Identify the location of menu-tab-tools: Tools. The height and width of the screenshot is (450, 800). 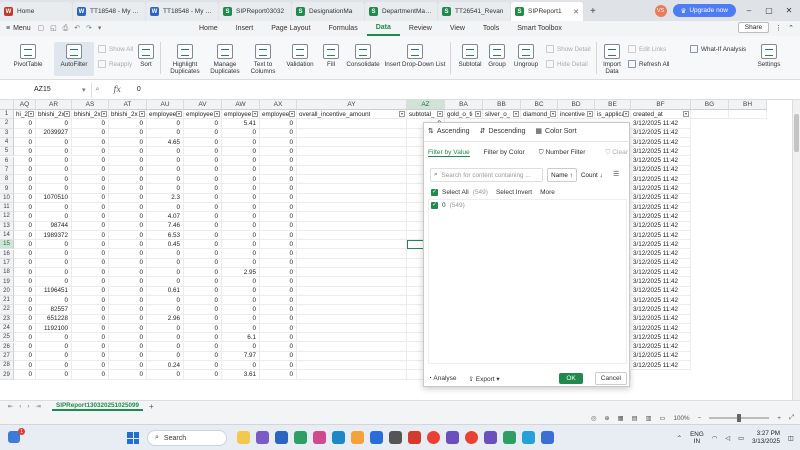
(491, 28).